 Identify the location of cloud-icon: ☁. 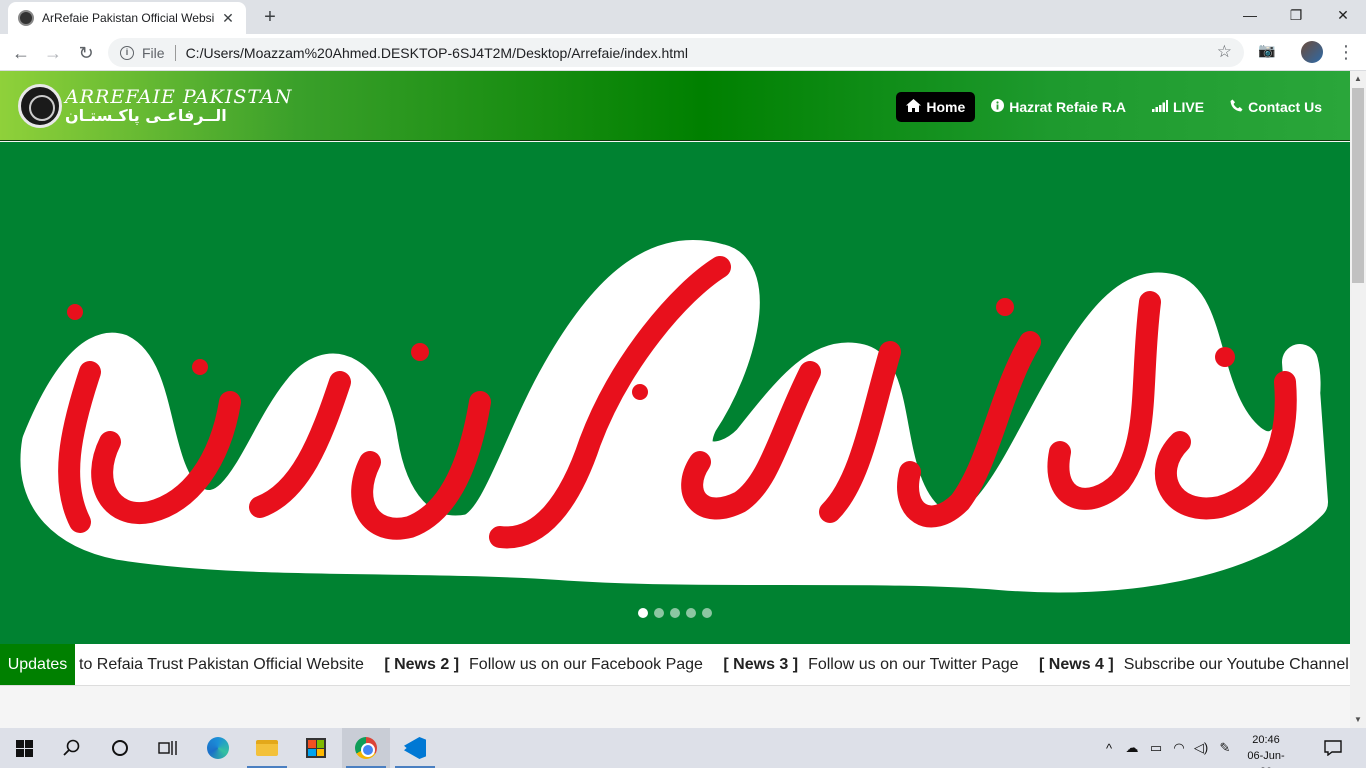
(1132, 748).